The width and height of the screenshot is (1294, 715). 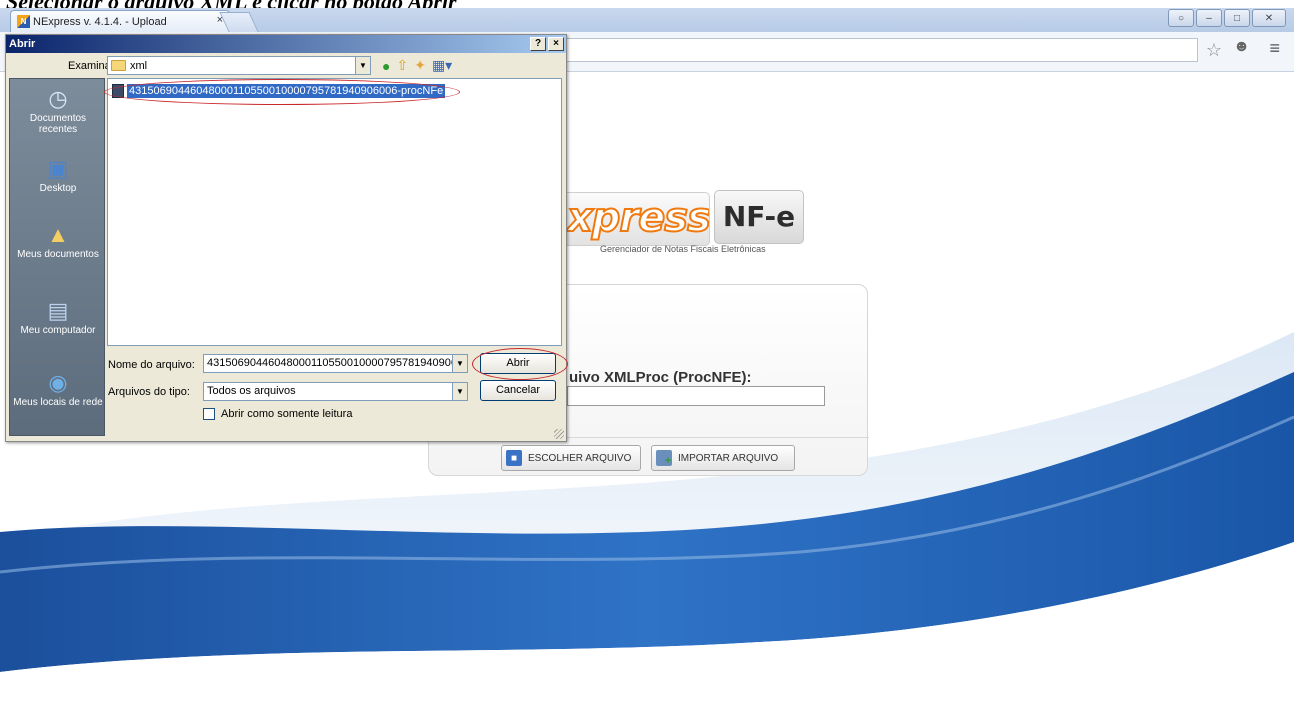 I want to click on file-type-value: Todos os arquivos, so click(x=251, y=391).